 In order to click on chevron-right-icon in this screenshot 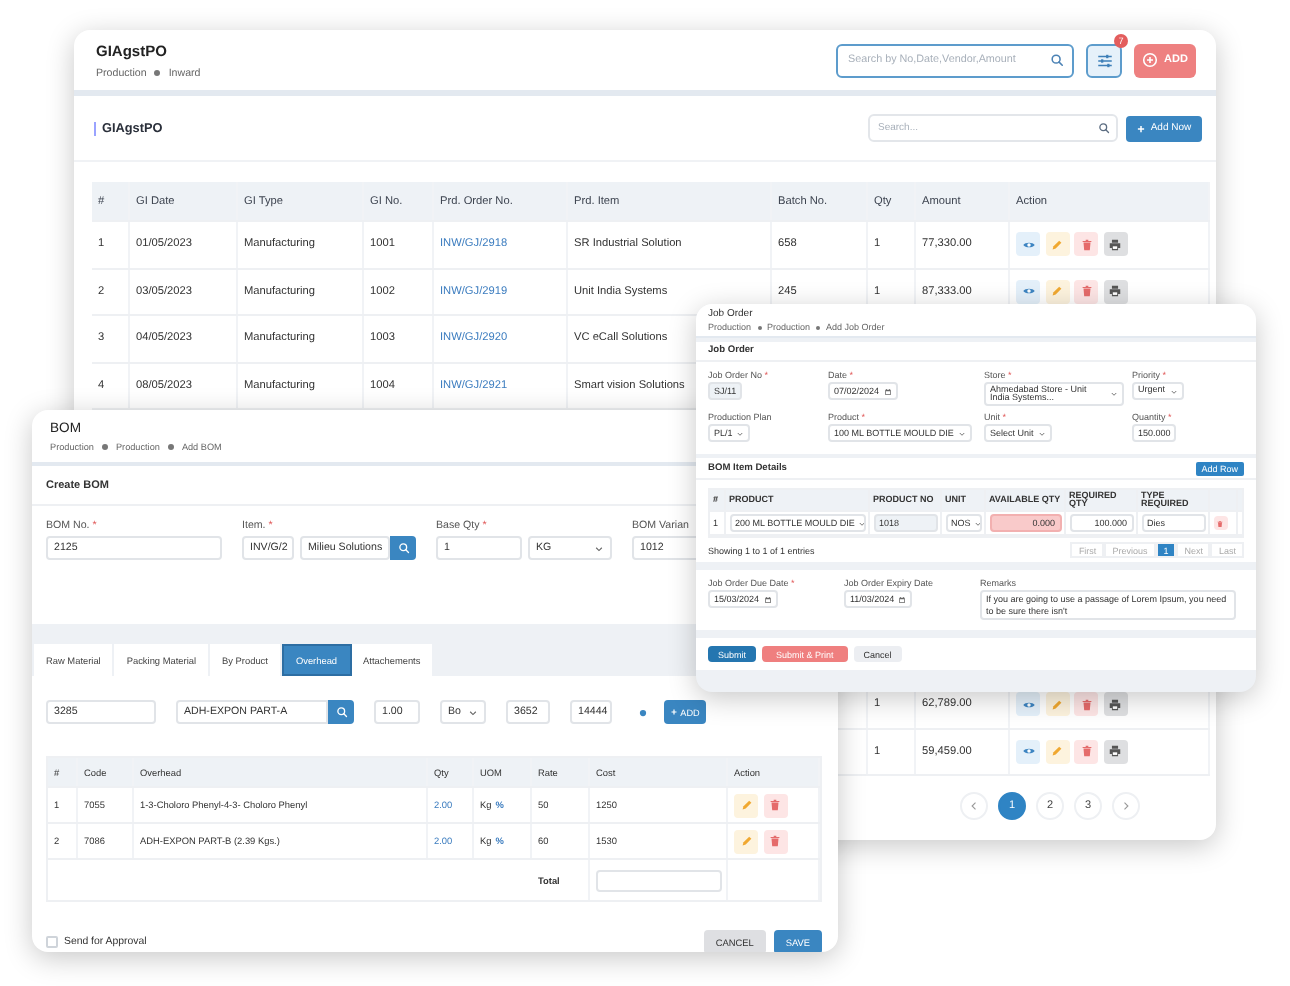, I will do `click(1126, 806)`.